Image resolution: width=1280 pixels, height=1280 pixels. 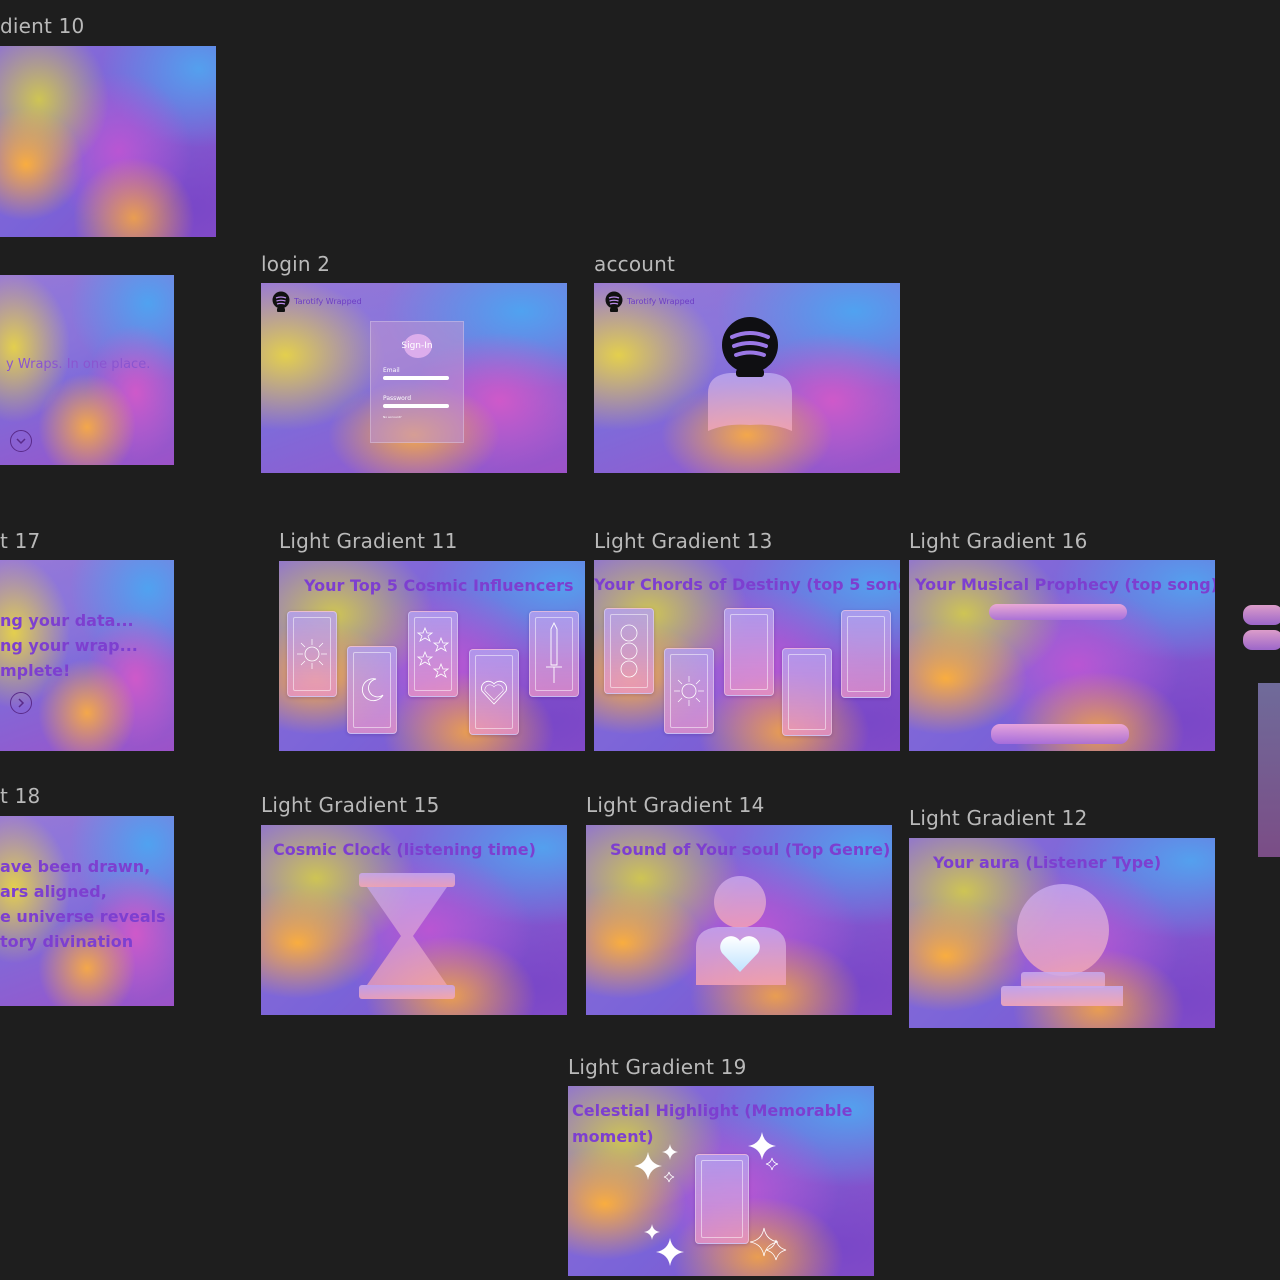 What do you see at coordinates (350, 805) in the screenshot?
I see `frame-label-light-gradient-15: Light Gradient 15` at bounding box center [350, 805].